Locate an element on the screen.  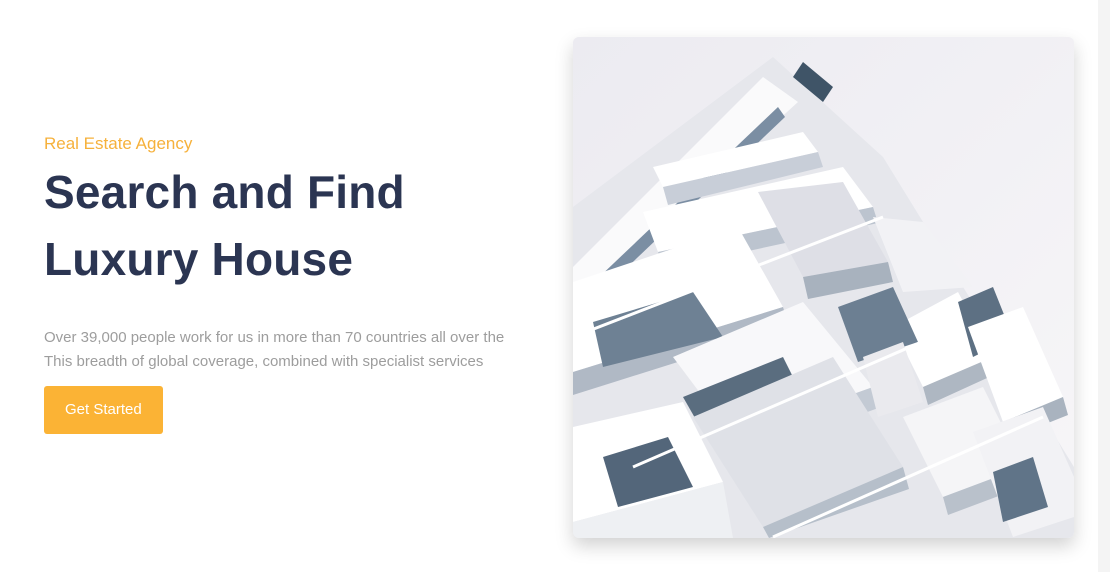
hero-eyebrow: Real Estate Agency is located at coordinates (118, 143).